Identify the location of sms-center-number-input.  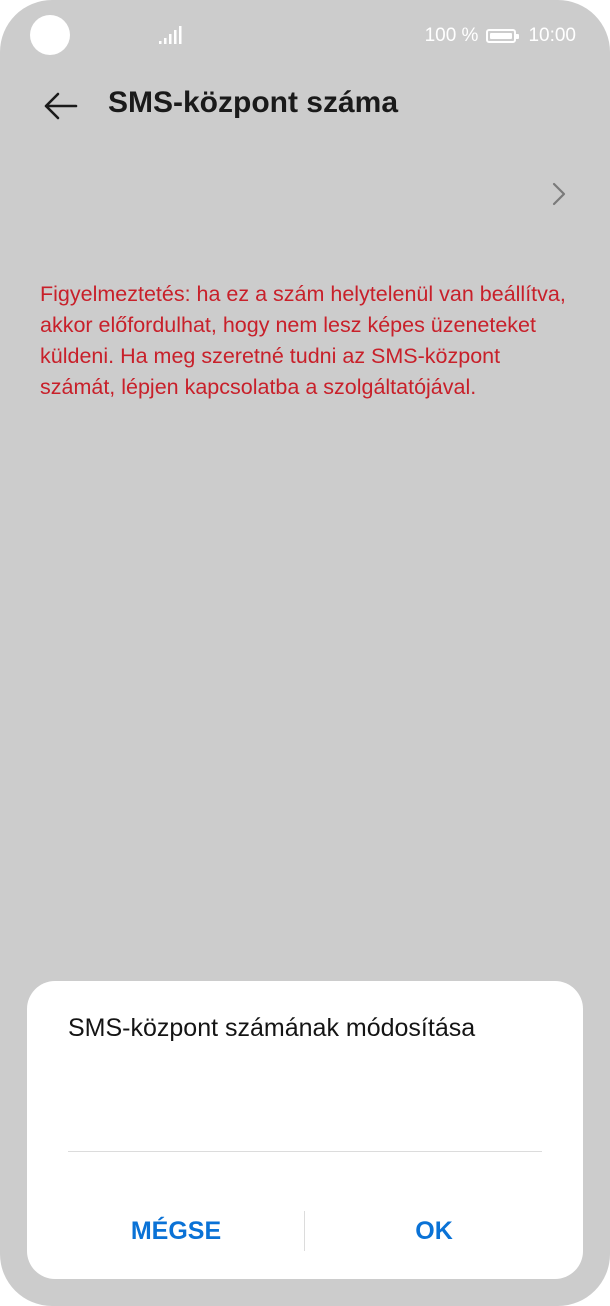
(305, 1111).